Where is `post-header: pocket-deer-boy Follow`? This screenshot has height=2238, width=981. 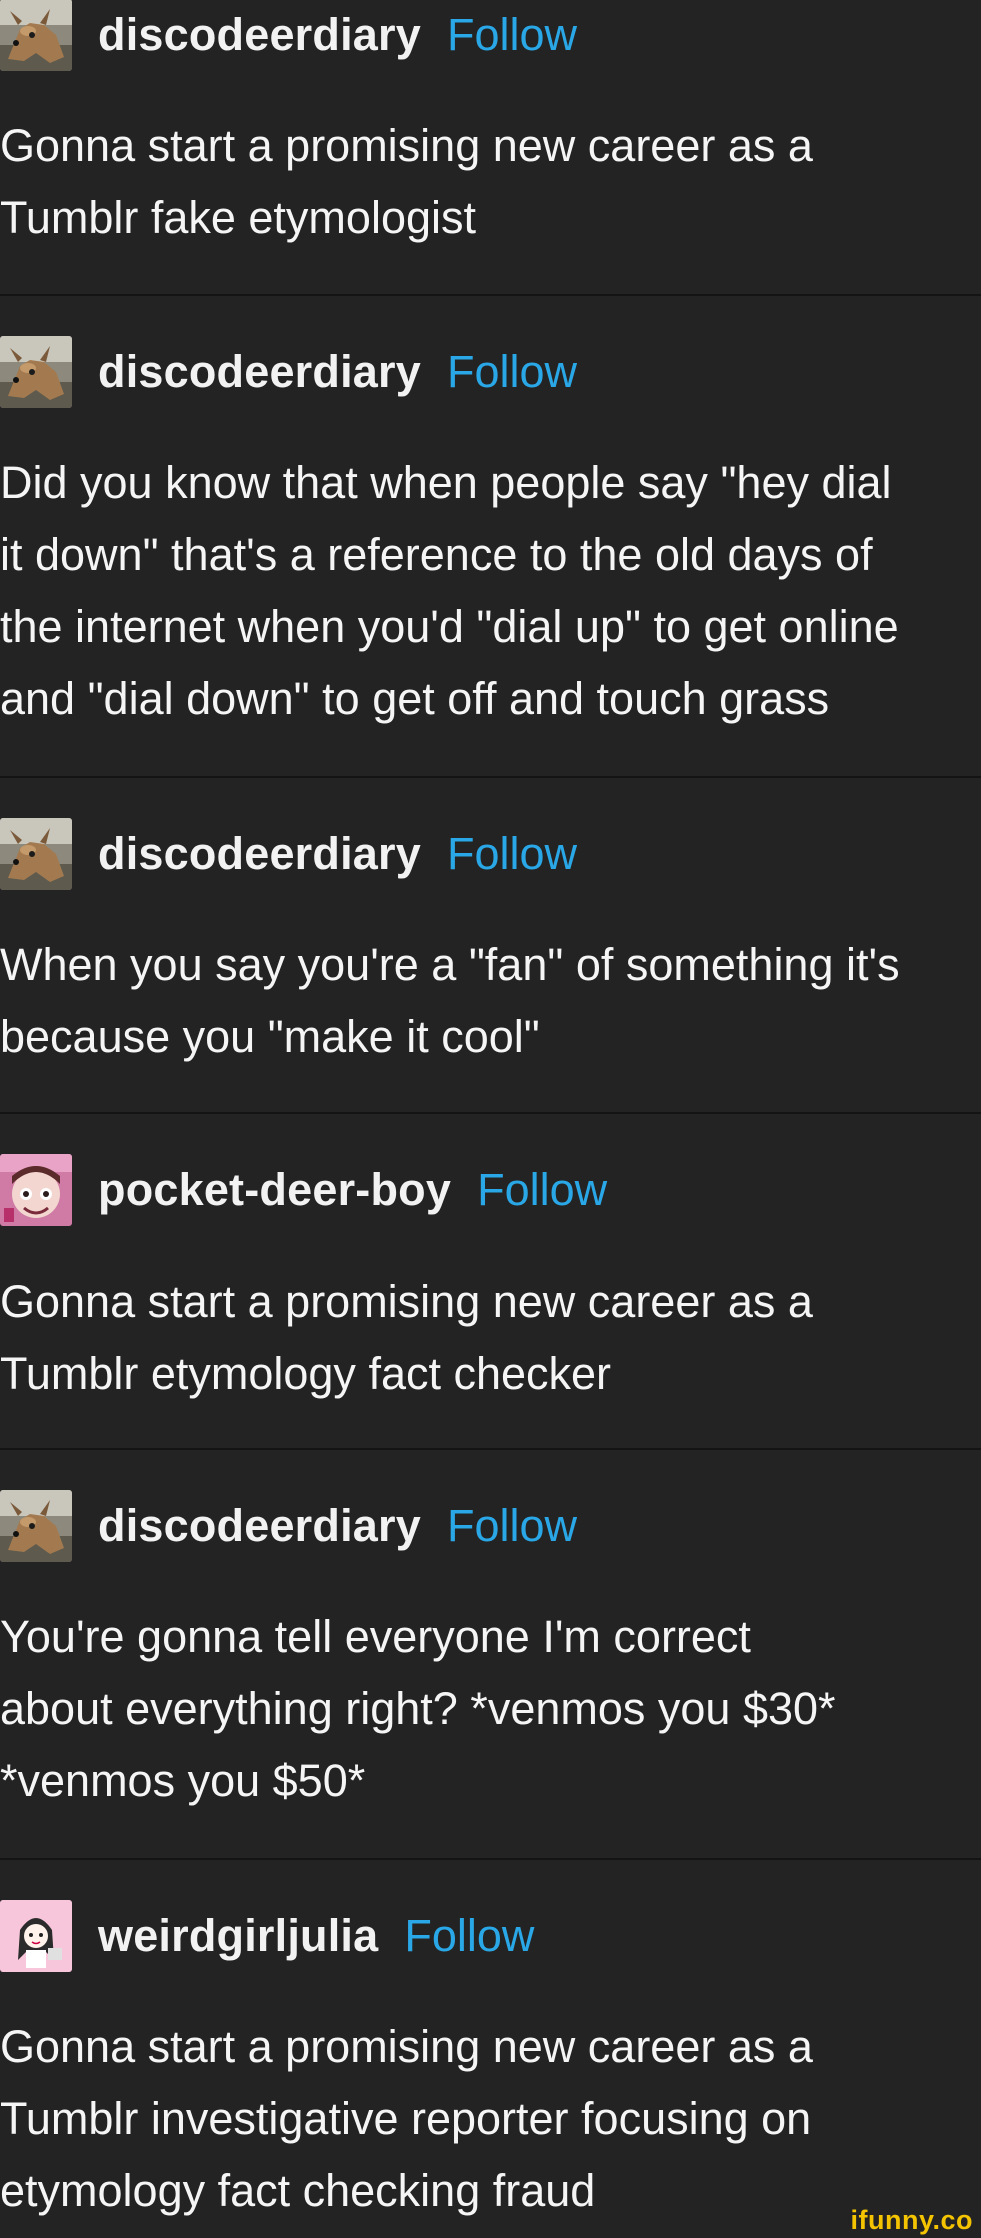 post-header: pocket-deer-boy Follow is located at coordinates (303, 1190).